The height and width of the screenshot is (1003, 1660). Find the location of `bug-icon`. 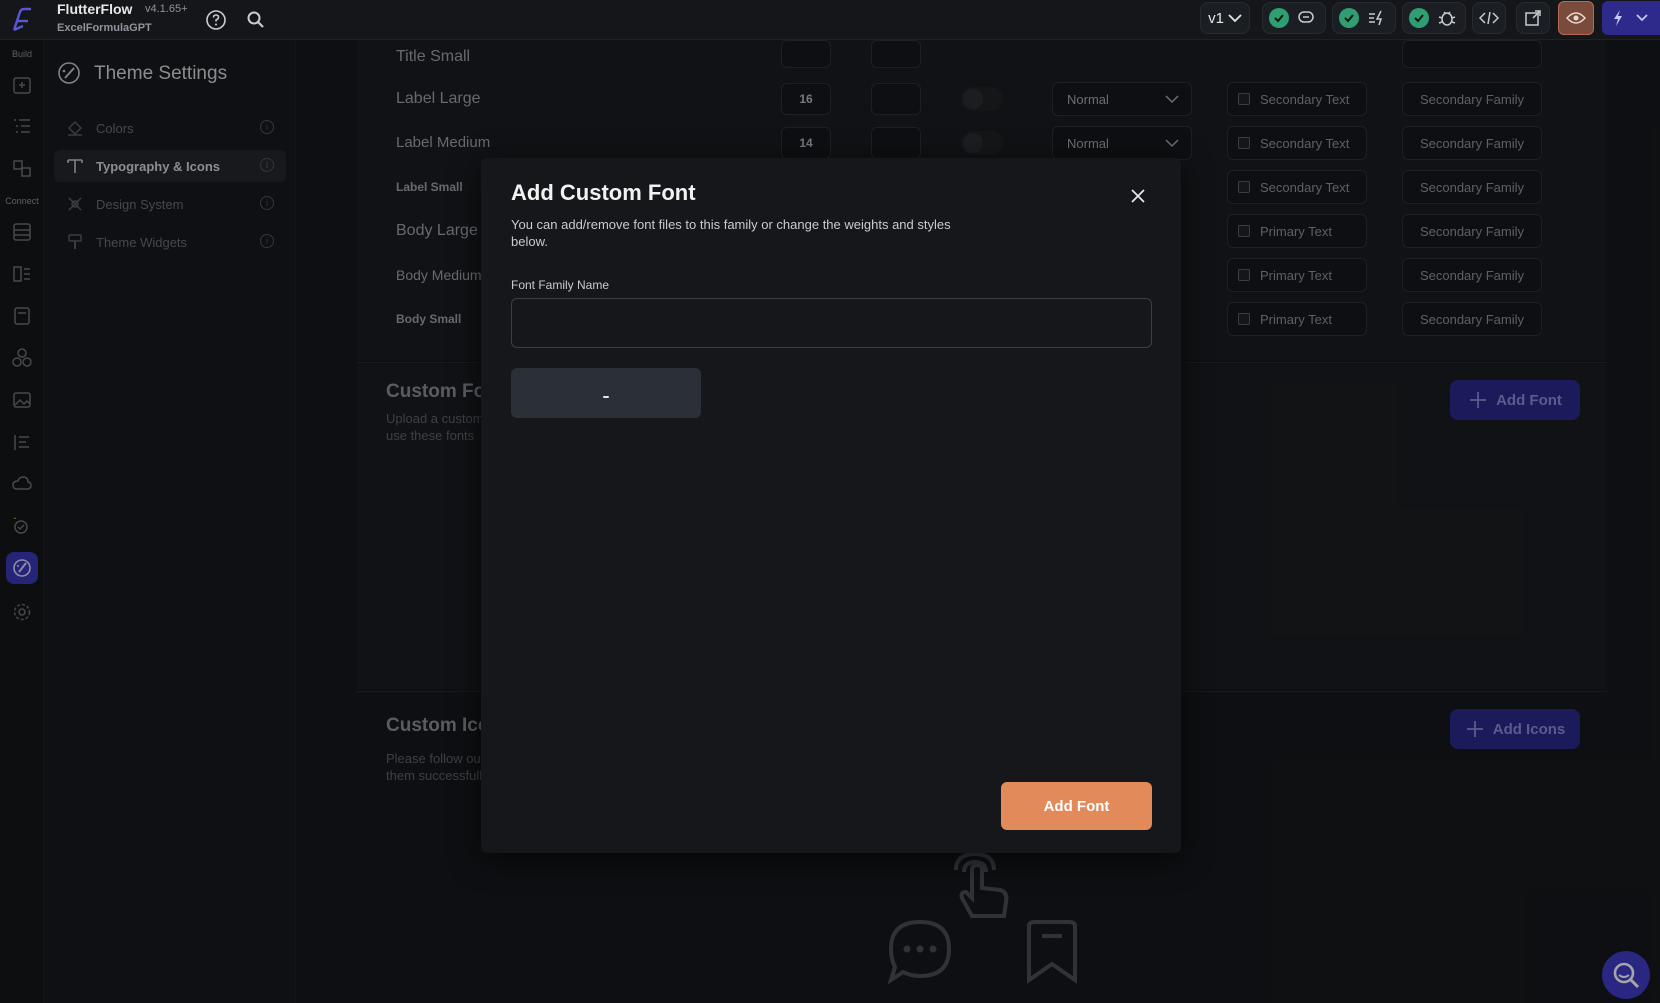

bug-icon is located at coordinates (1447, 18).